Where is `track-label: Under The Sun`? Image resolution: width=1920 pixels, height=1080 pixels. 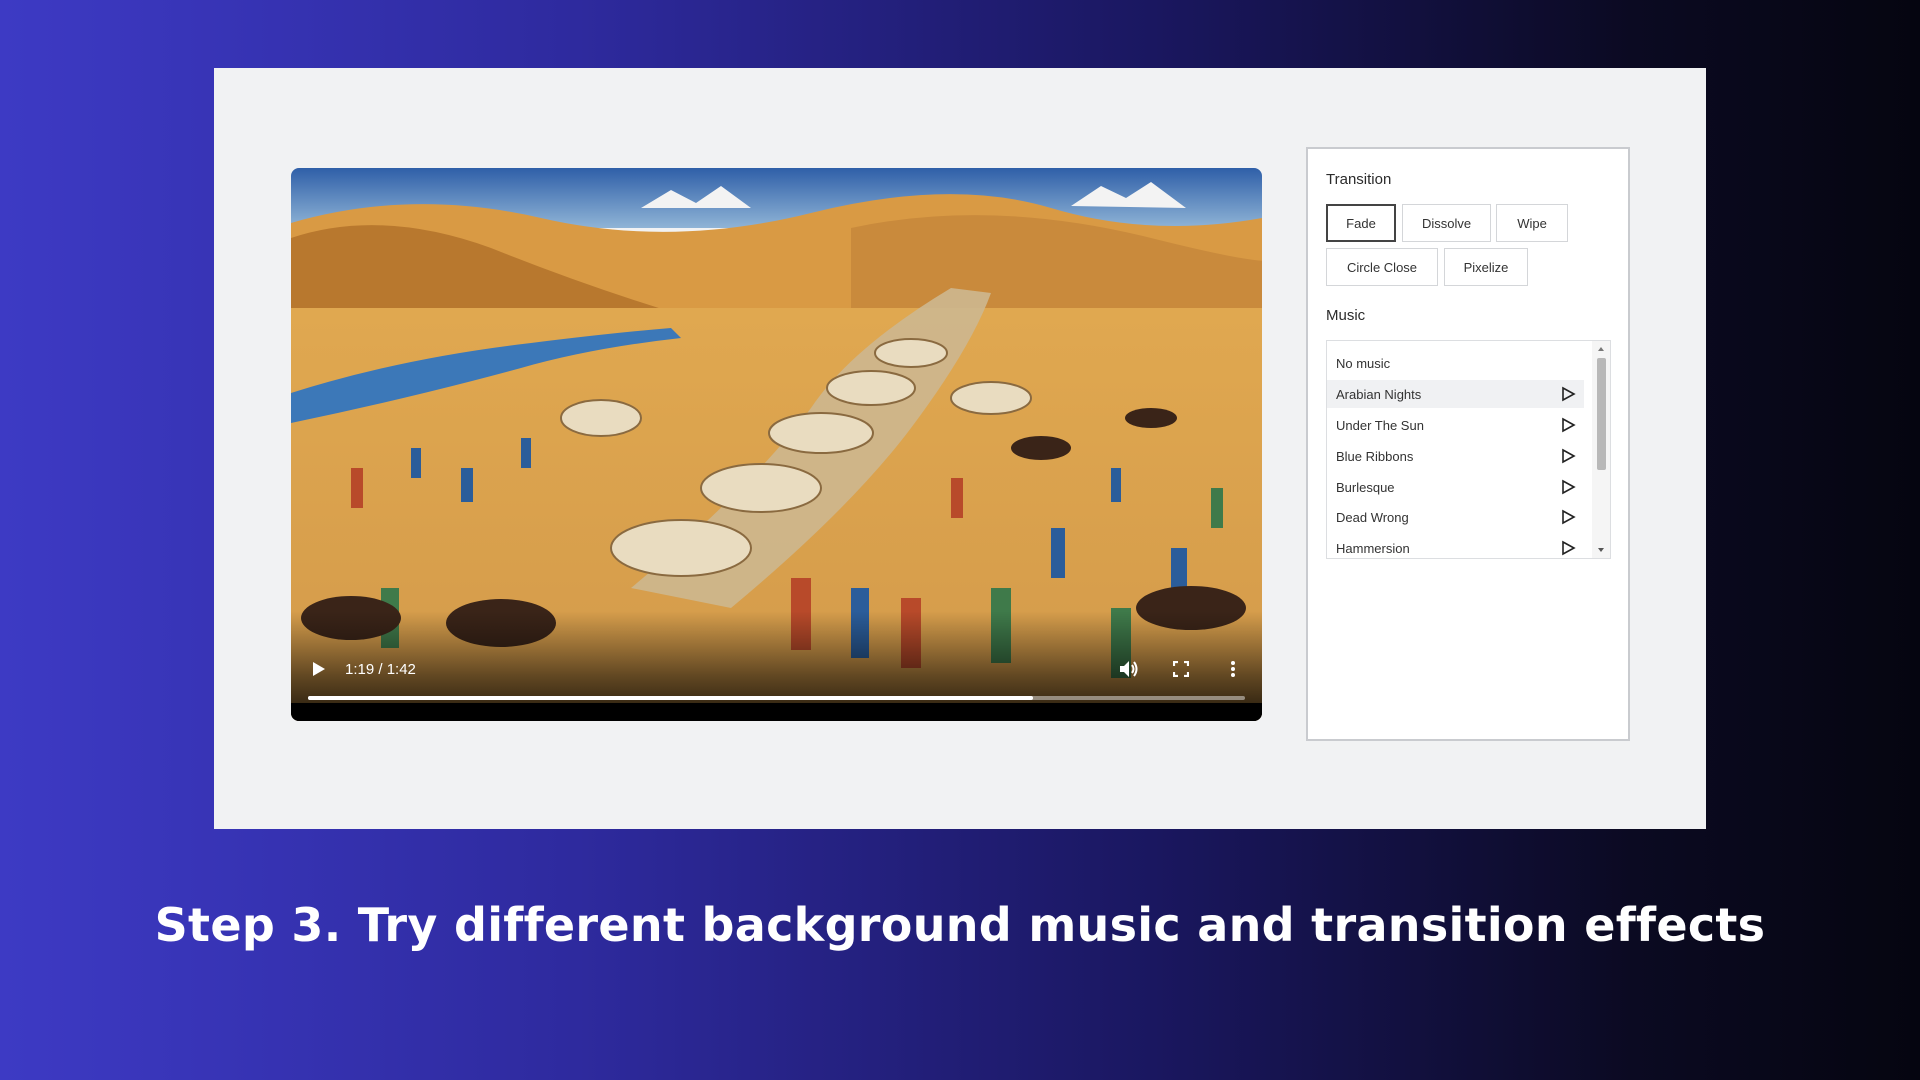 track-label: Under The Sun is located at coordinates (1380, 425).